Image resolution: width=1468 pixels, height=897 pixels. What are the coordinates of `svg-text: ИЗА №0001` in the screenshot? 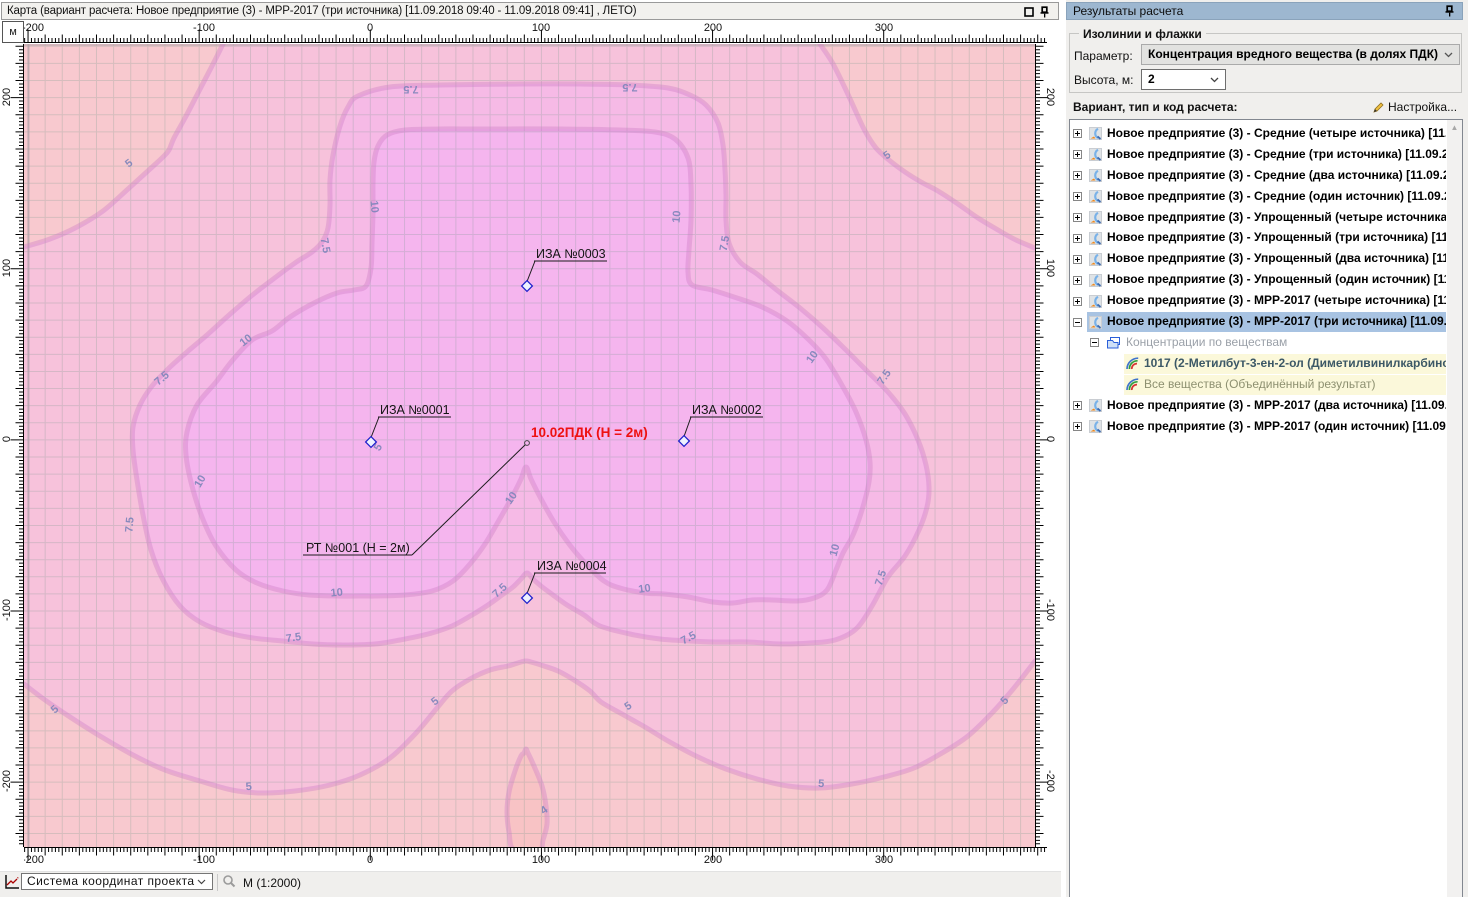 It's located at (415, 410).